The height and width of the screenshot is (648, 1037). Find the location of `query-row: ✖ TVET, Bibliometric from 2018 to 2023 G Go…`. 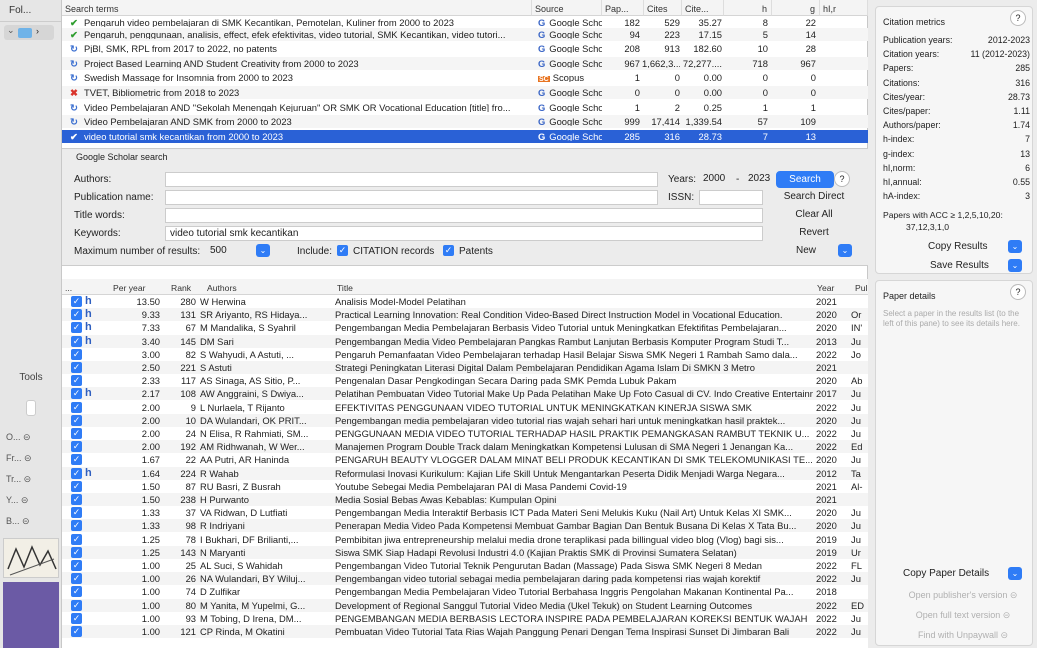

query-row: ✖ TVET, Bibliometric from 2018 to 2023 G Go… is located at coordinates (465, 92).